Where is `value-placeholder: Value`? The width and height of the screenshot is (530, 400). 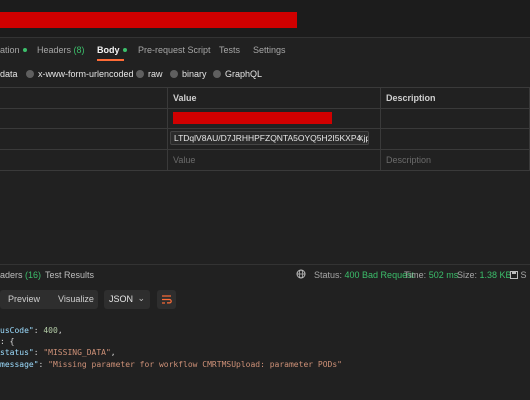 value-placeholder: Value is located at coordinates (184, 160).